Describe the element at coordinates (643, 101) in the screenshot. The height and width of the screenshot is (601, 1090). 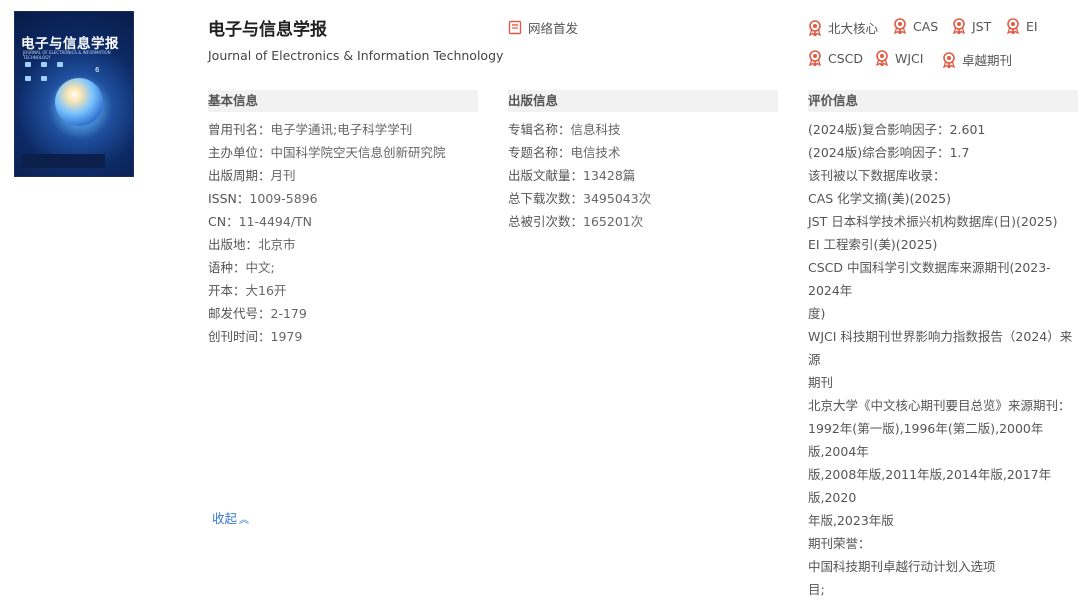
I see `publish-info-header: 出版信息` at that location.